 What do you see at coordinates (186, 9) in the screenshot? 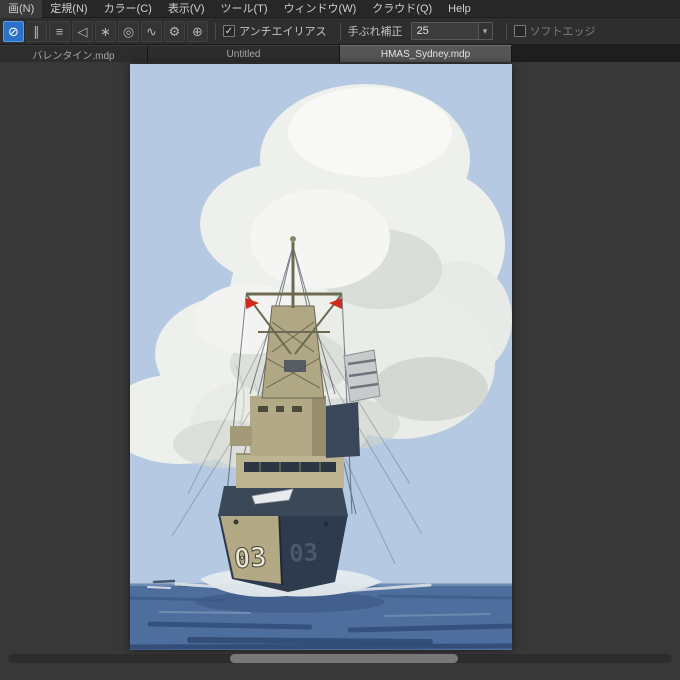
I see `menu-item-view: 表示(V)` at bounding box center [186, 9].